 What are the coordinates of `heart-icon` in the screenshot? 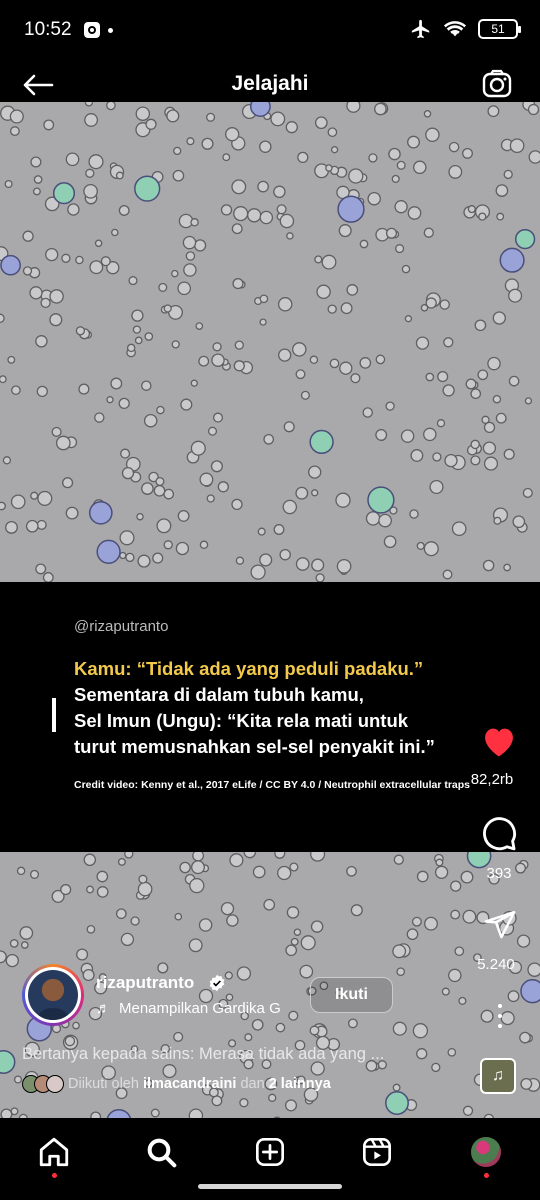 It's located at (499, 742).